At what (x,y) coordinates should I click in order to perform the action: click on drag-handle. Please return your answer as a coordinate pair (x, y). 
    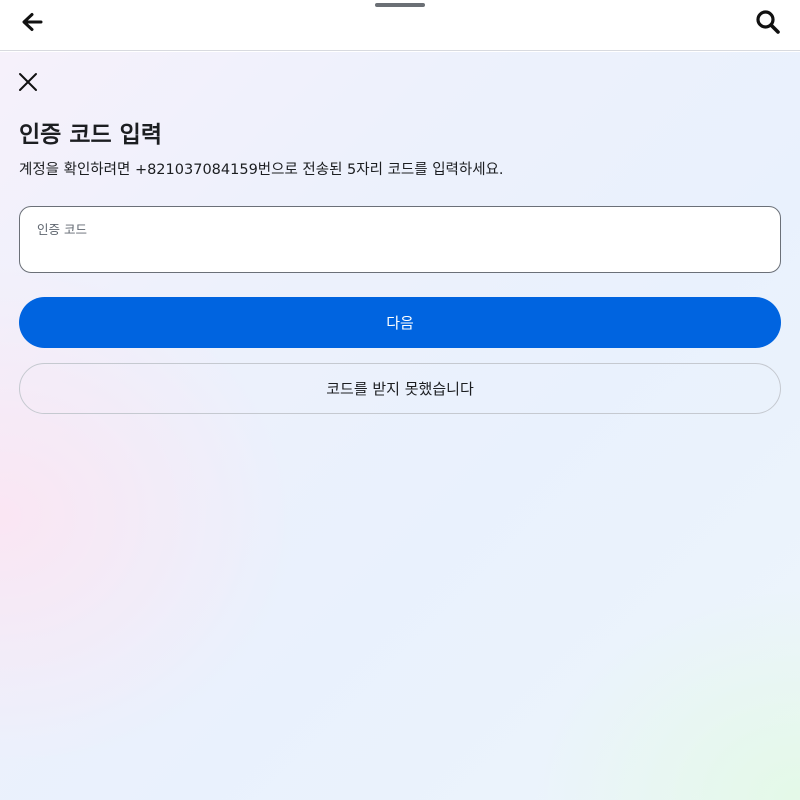
    Looking at the image, I should click on (400, 5).